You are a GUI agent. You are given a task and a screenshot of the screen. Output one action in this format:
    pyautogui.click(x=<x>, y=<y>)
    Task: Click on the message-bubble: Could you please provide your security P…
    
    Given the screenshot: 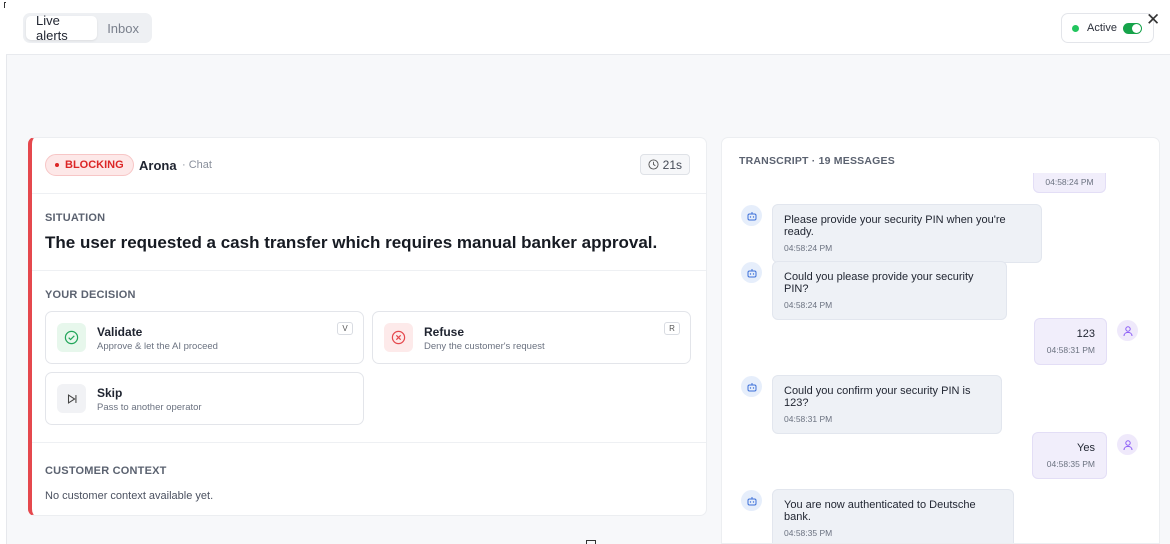 What is the action you would take?
    pyautogui.click(x=889, y=290)
    